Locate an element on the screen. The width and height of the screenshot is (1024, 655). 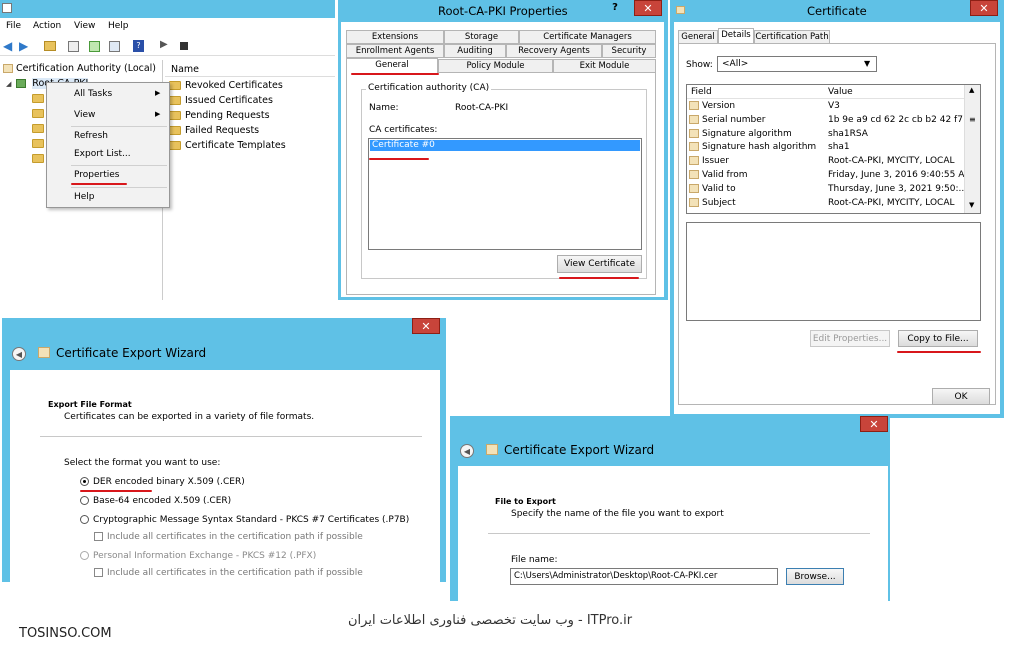
cert-list-item-selected: Certificate #0 is located at coordinates (505, 145).